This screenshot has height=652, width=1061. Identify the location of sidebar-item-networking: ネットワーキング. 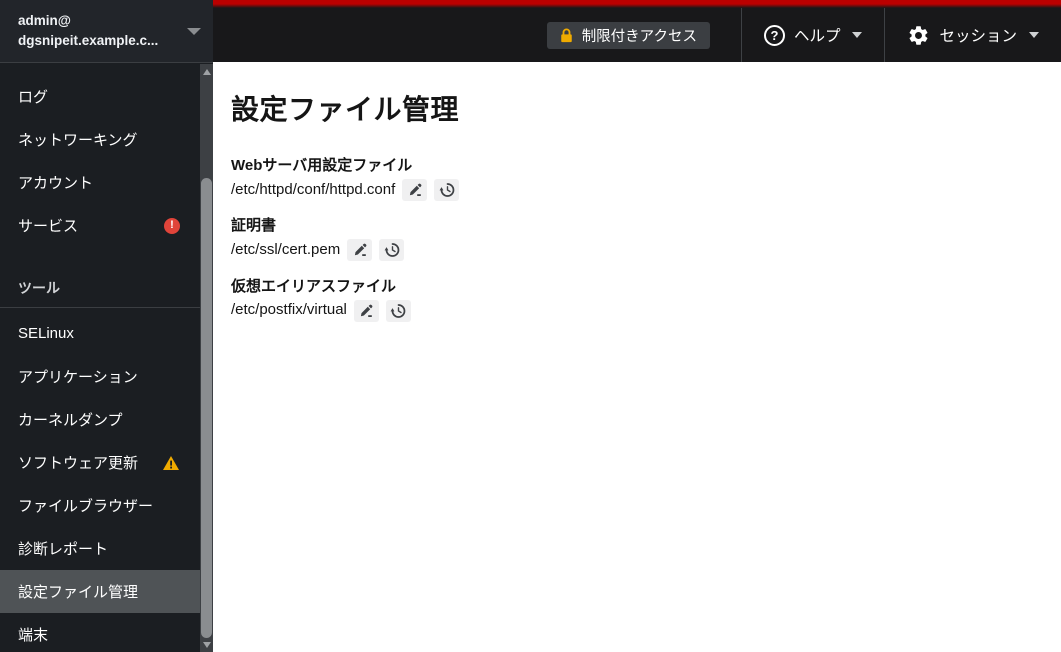
(100, 139).